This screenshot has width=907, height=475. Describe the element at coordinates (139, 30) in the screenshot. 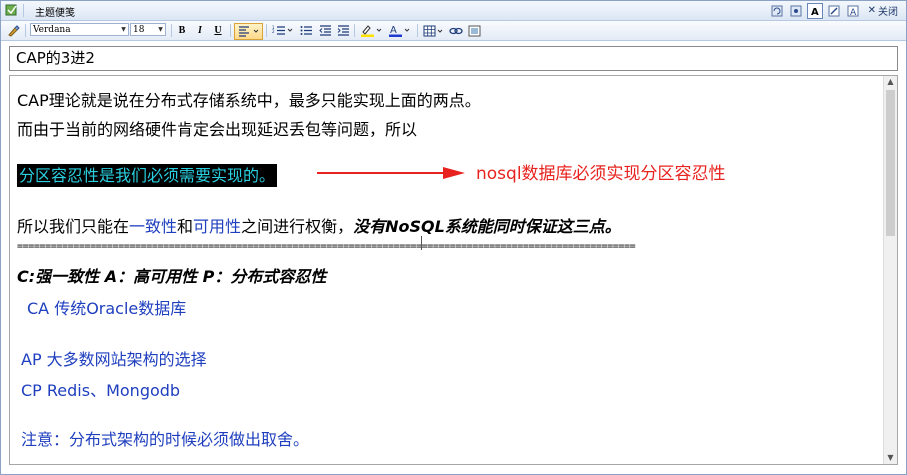

I see `font-size-value: 18` at that location.